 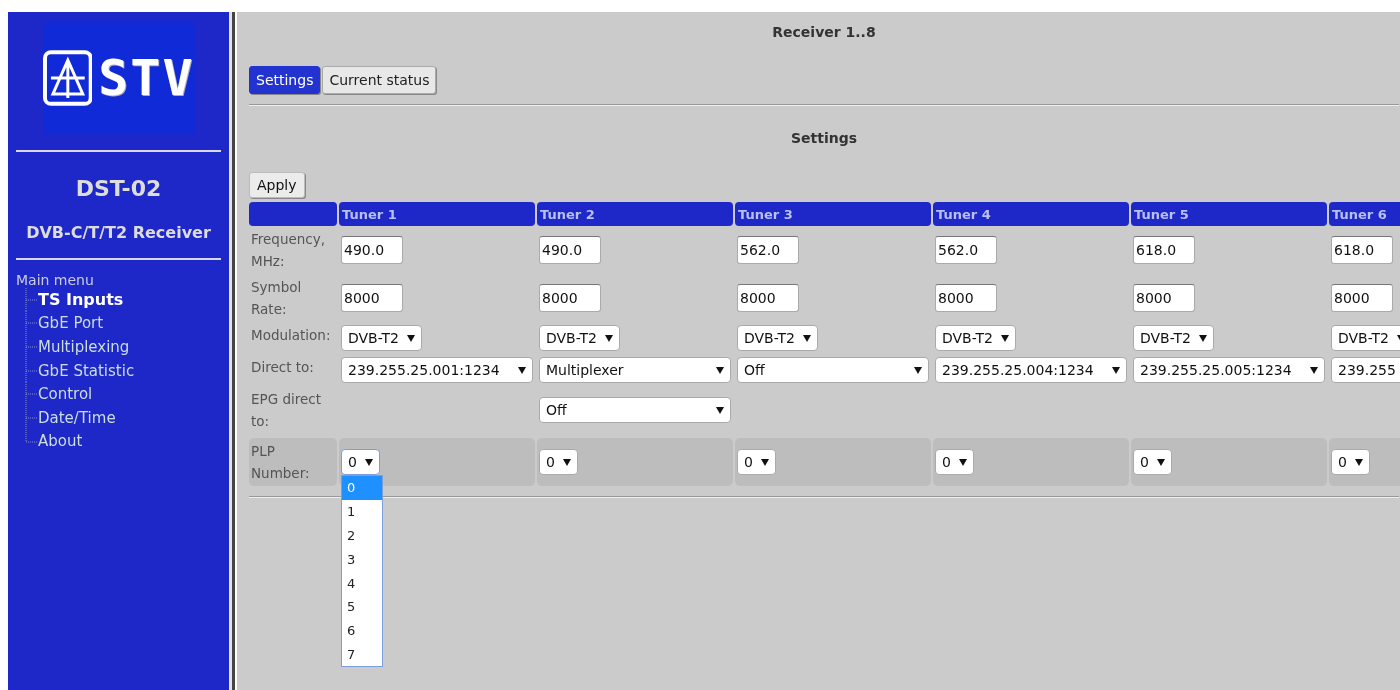 What do you see at coordinates (118, 188) in the screenshot?
I see `device-name: DST-02` at bounding box center [118, 188].